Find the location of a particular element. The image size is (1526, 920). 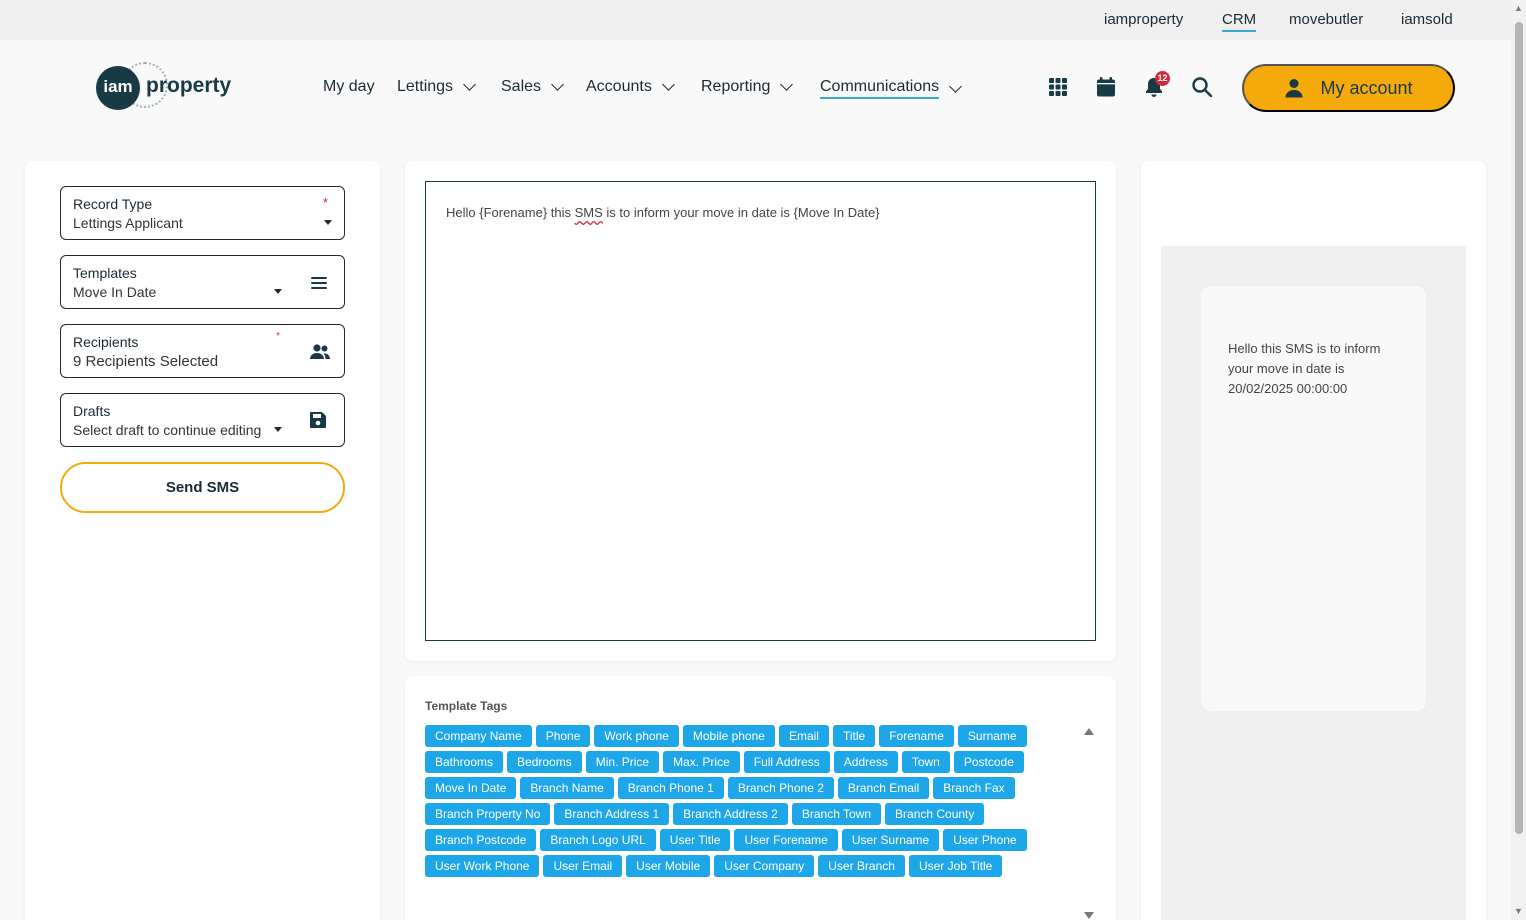

page-scrollbar: ▲ ▼ is located at coordinates (1518, 460).